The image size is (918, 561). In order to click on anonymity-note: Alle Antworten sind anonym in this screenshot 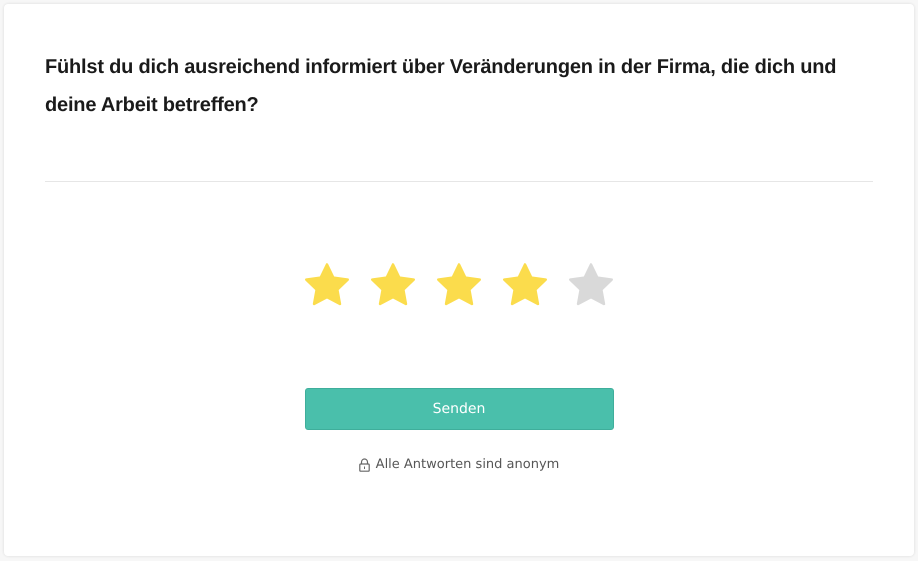, I will do `click(468, 465)`.